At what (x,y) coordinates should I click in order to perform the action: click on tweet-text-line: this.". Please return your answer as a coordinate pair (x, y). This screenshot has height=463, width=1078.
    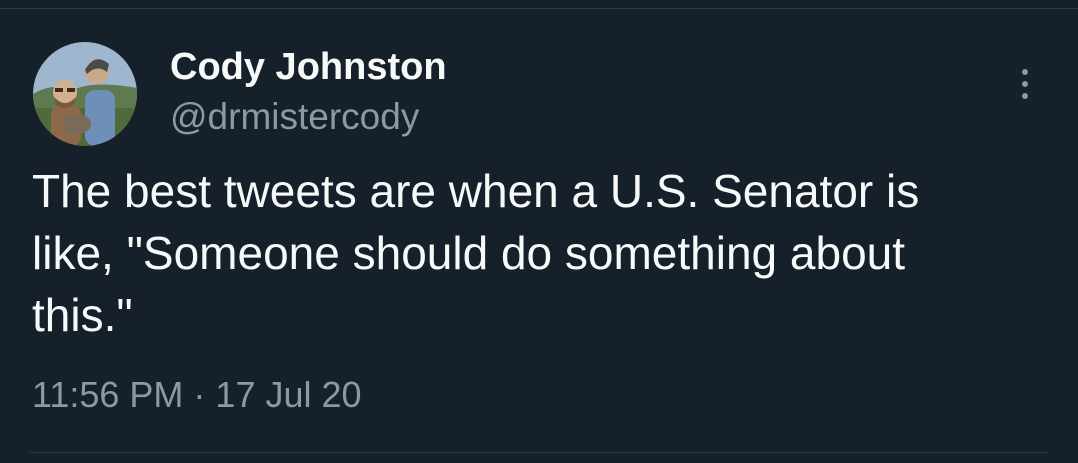
    Looking at the image, I should click on (82, 315).